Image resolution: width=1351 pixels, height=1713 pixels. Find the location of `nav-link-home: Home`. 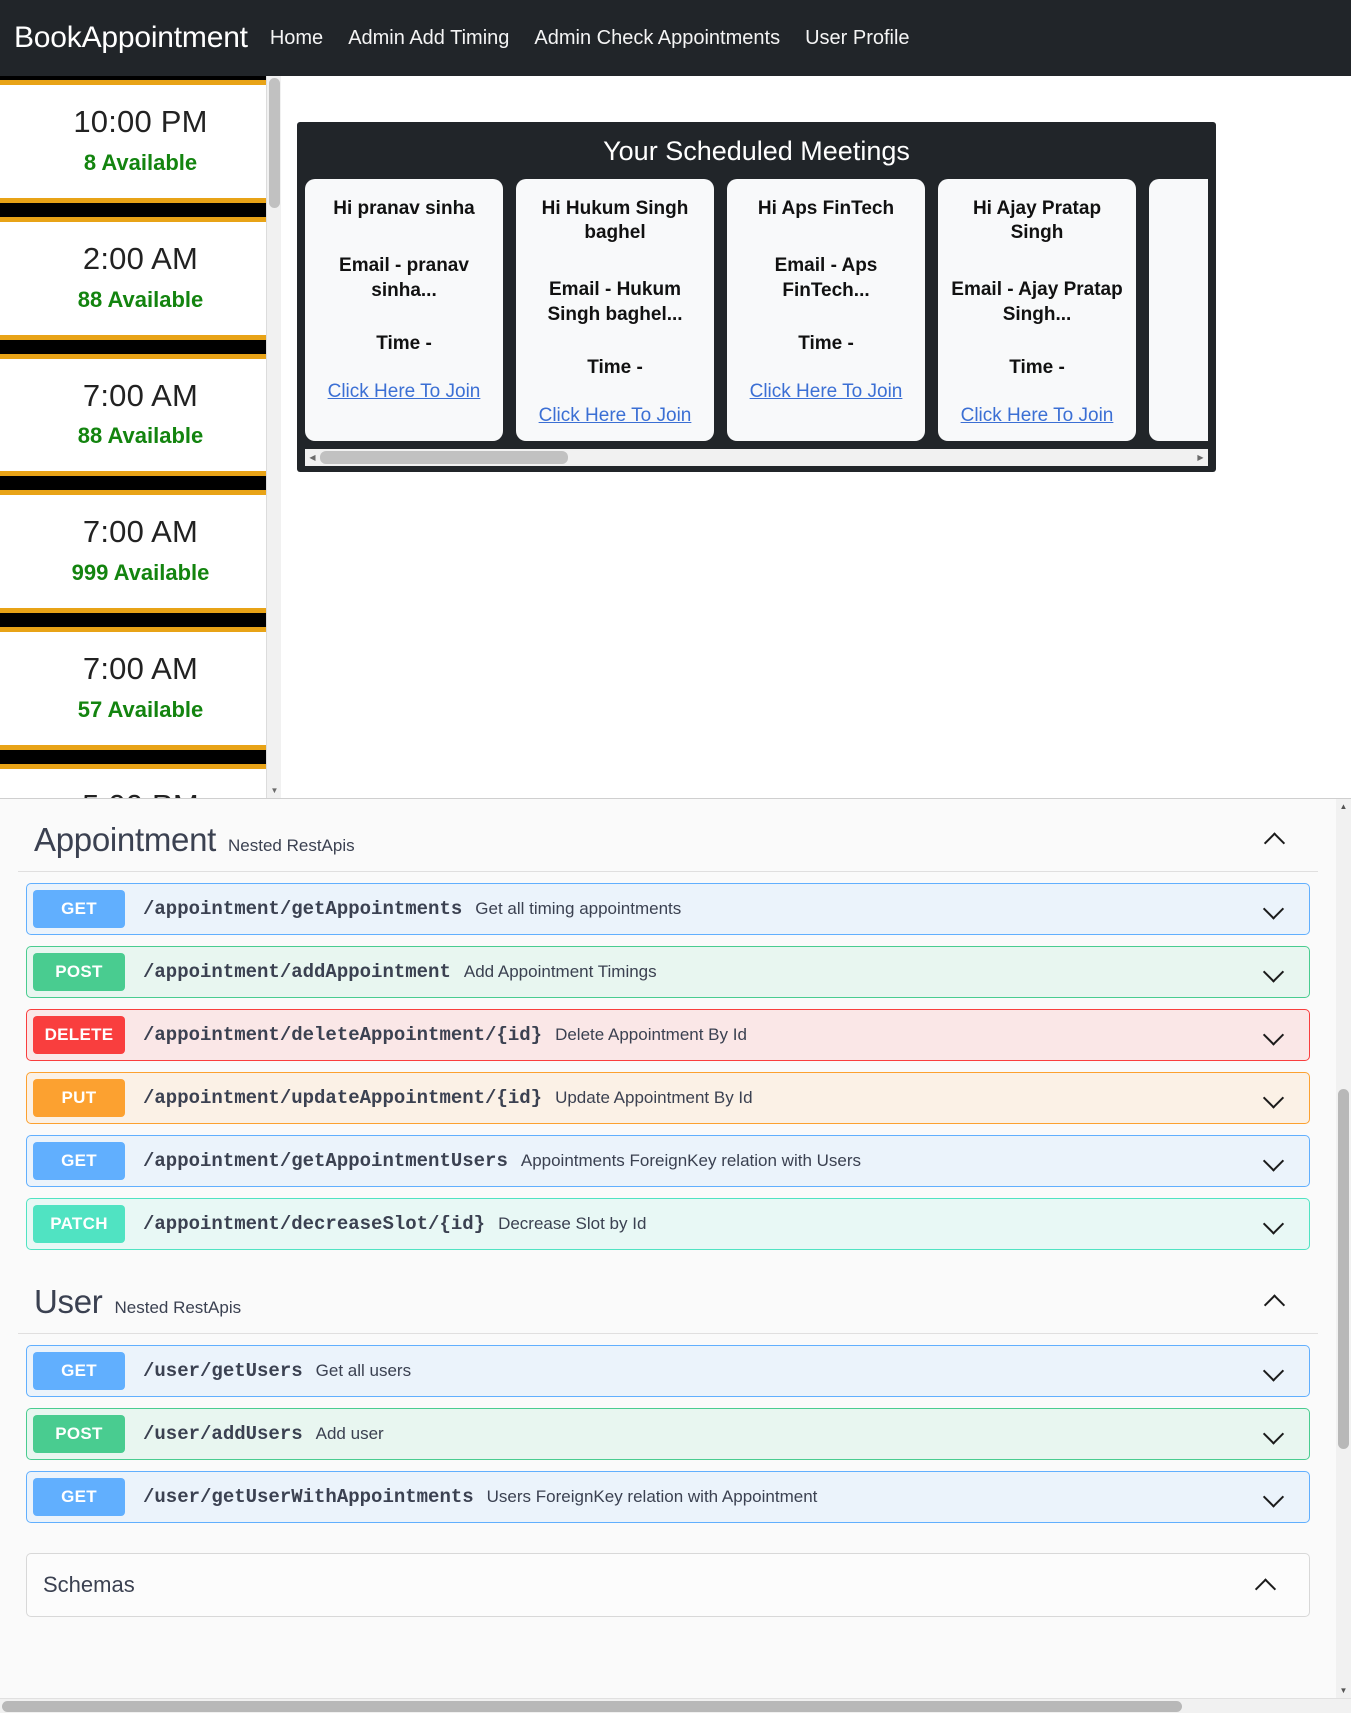

nav-link-home: Home is located at coordinates (296, 38).